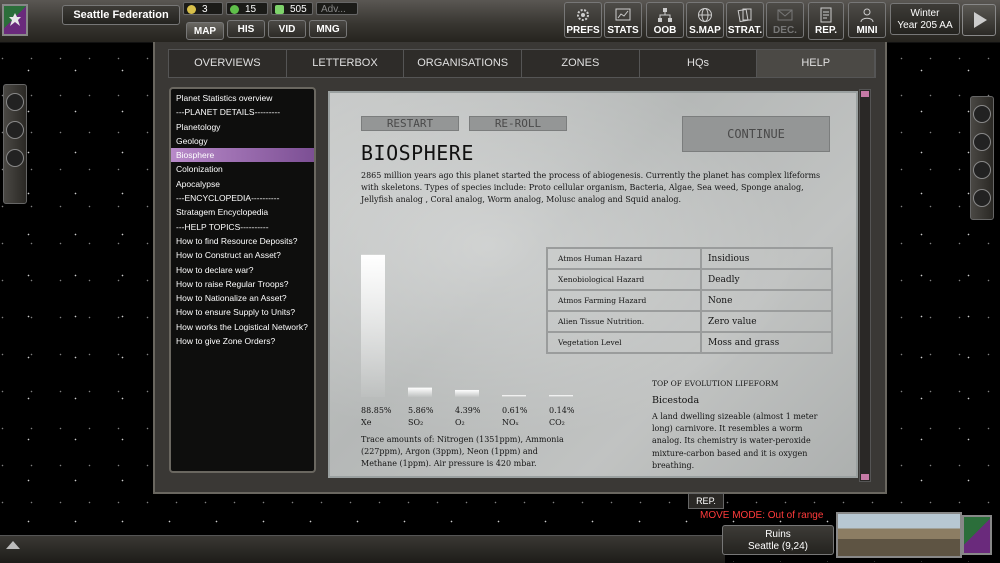  Describe the element at coordinates (242, 212) in the screenshot. I see `menu-item-stratagem-encyclopedia: Stratagem Encyclopedia` at that location.